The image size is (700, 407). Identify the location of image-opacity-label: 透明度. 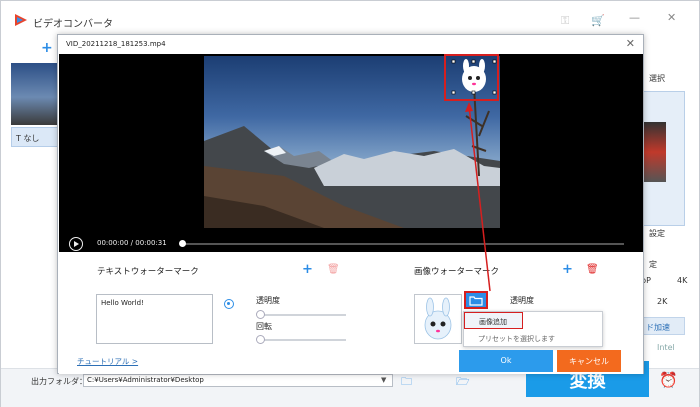
(522, 300).